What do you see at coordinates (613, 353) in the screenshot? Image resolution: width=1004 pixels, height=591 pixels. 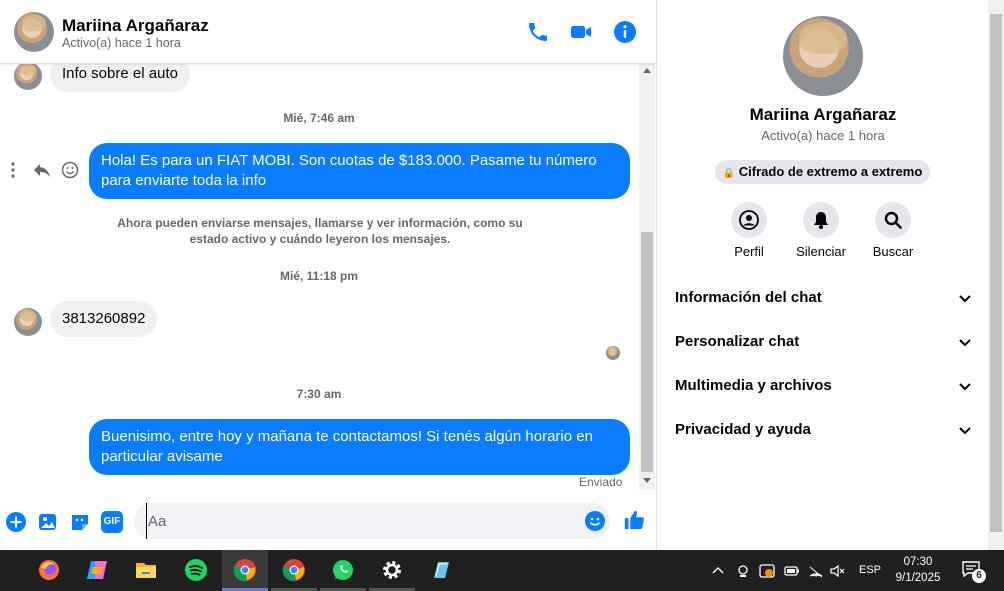 I see `seen-avatar` at bounding box center [613, 353].